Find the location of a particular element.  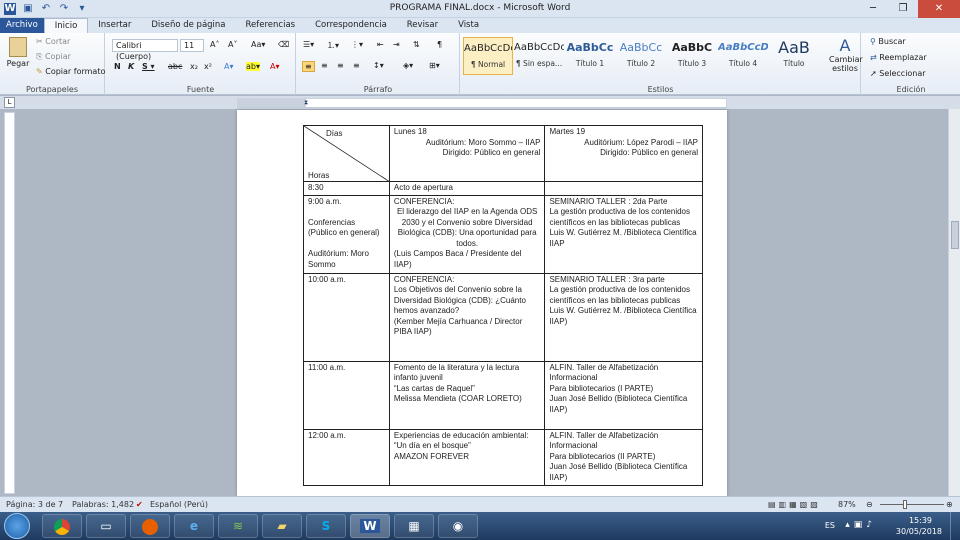

italic-icon: K is located at coordinates (131, 66).